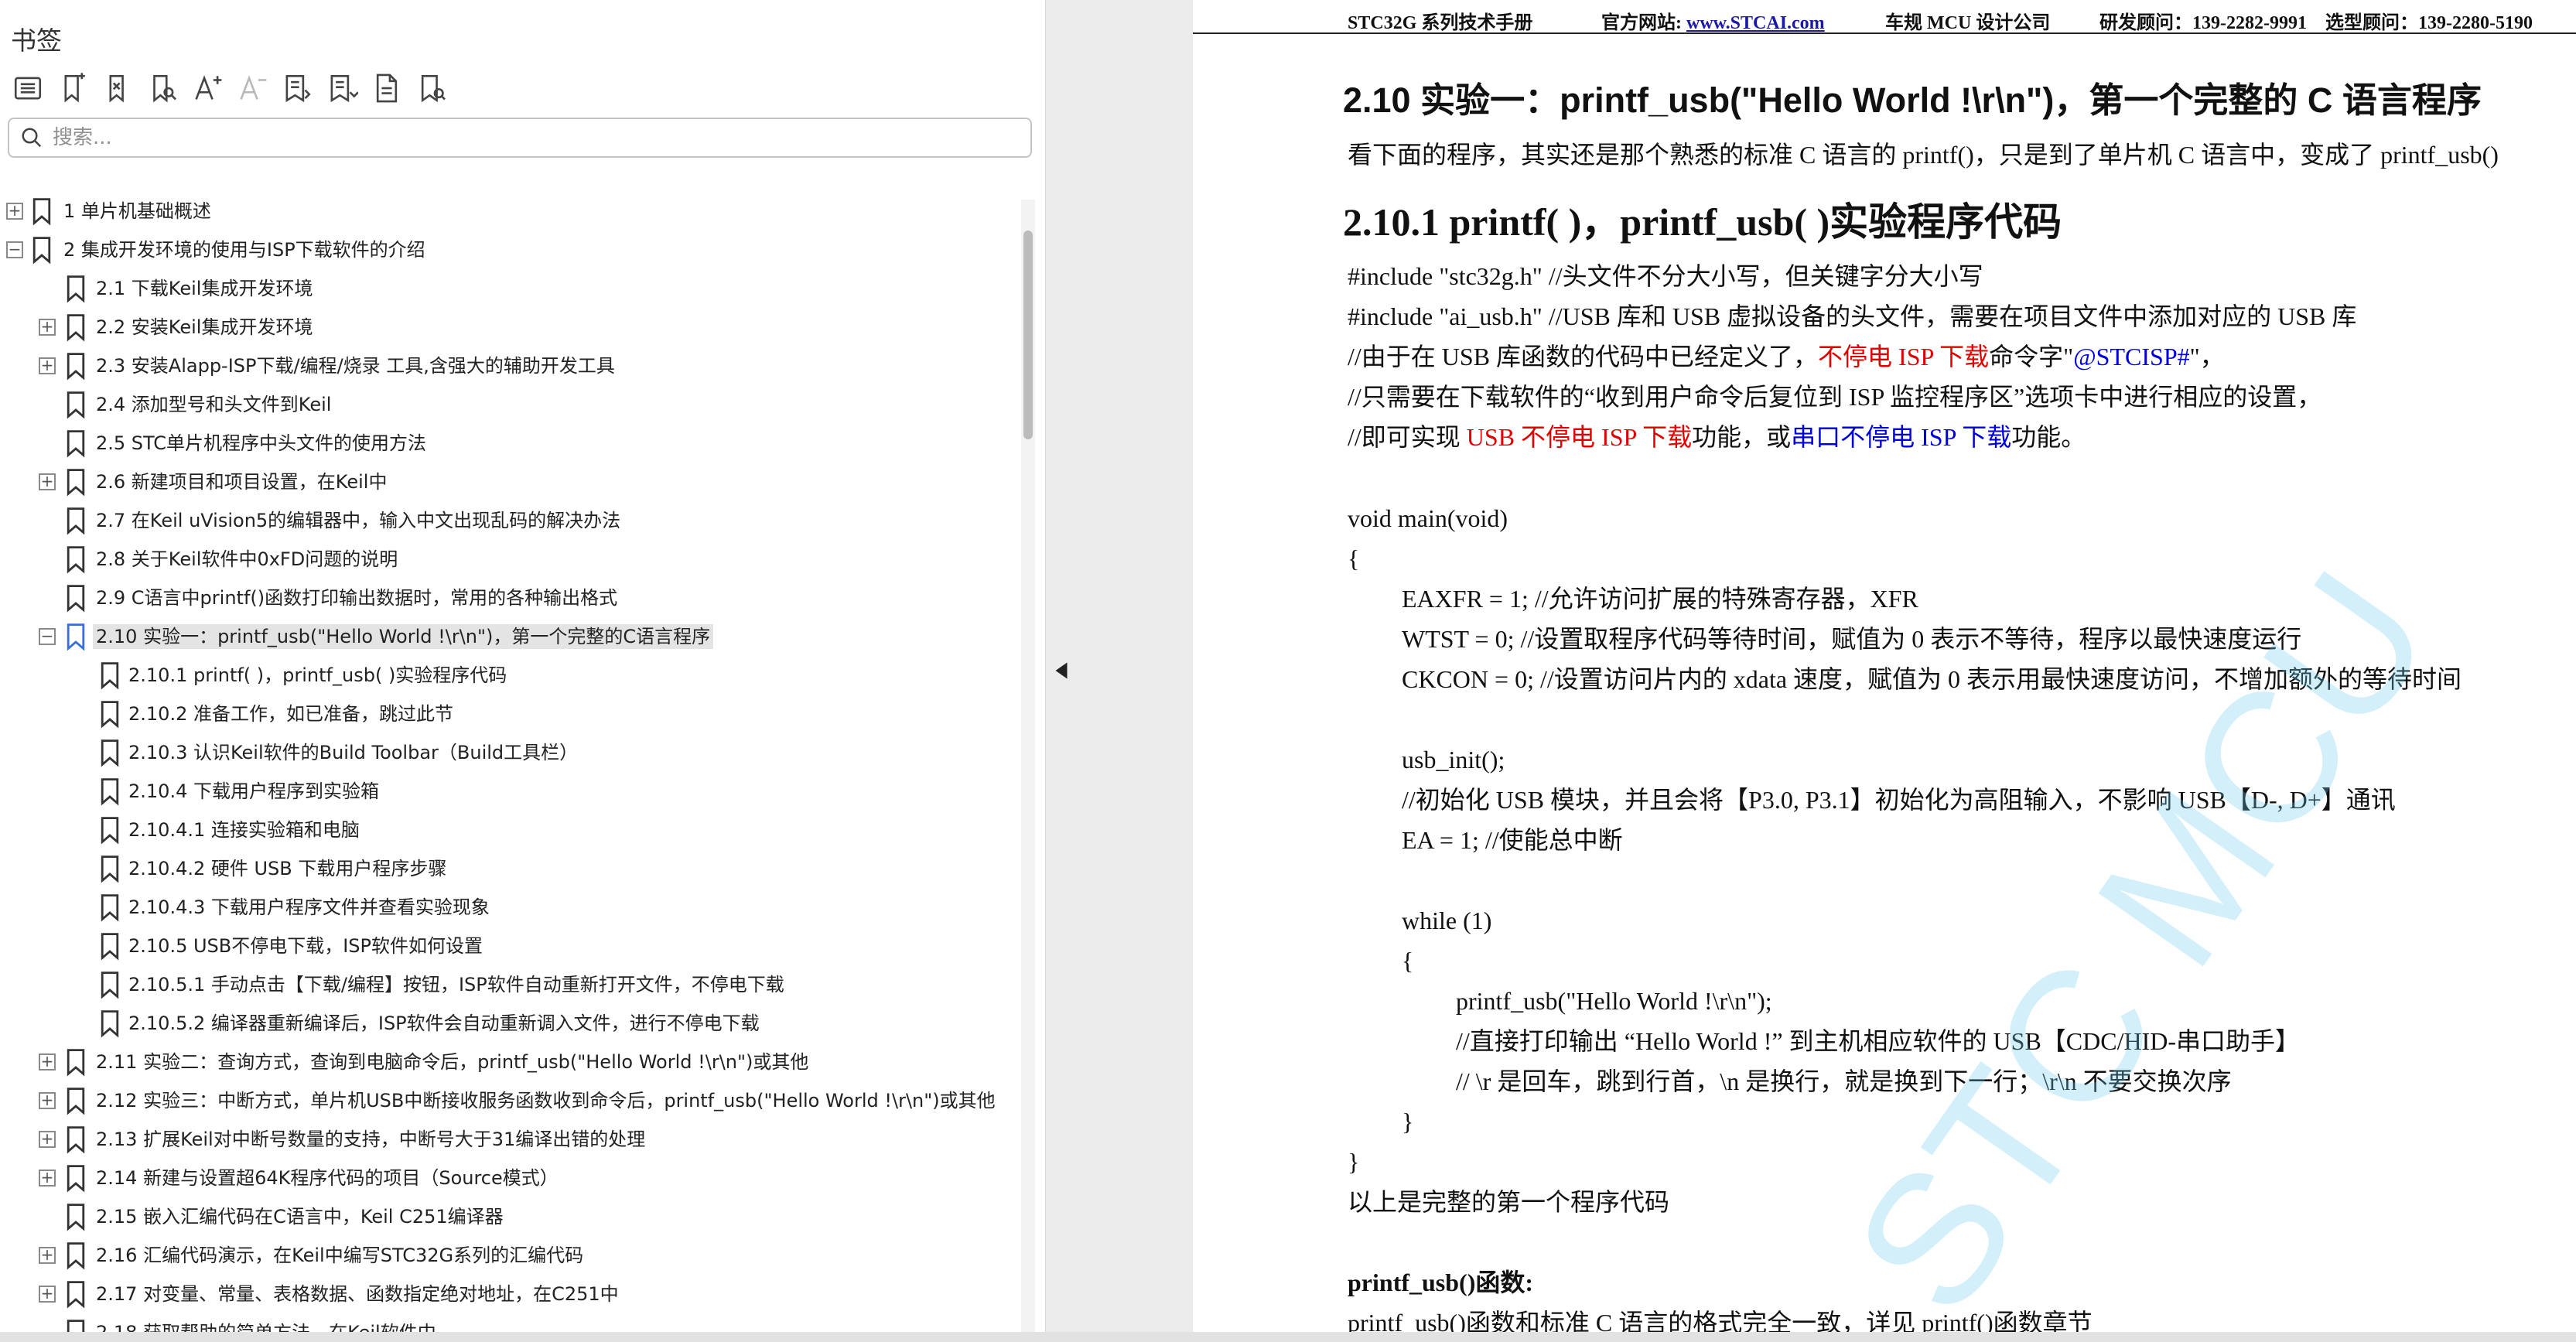  I want to click on header-site-link: www.STCAI.com, so click(1755, 23).